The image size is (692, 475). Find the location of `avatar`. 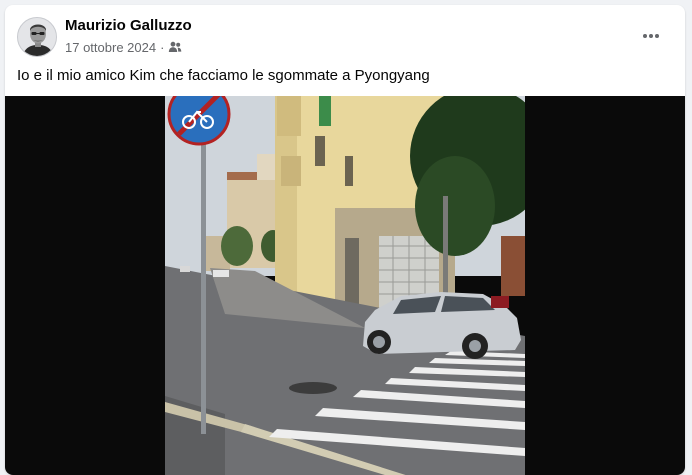

avatar is located at coordinates (37, 37).